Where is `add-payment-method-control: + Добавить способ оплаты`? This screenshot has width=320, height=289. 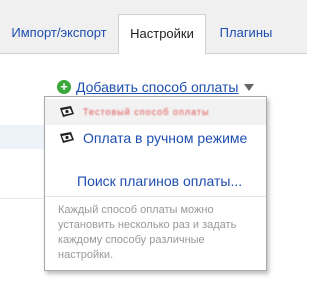
add-payment-method-control: + Добавить способ оплаты is located at coordinates (156, 87).